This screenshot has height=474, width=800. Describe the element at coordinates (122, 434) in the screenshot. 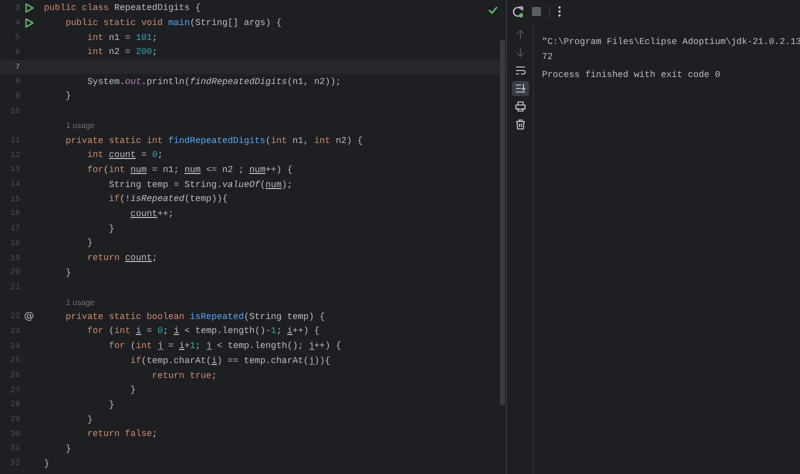

I see `code-line: return false;` at that location.